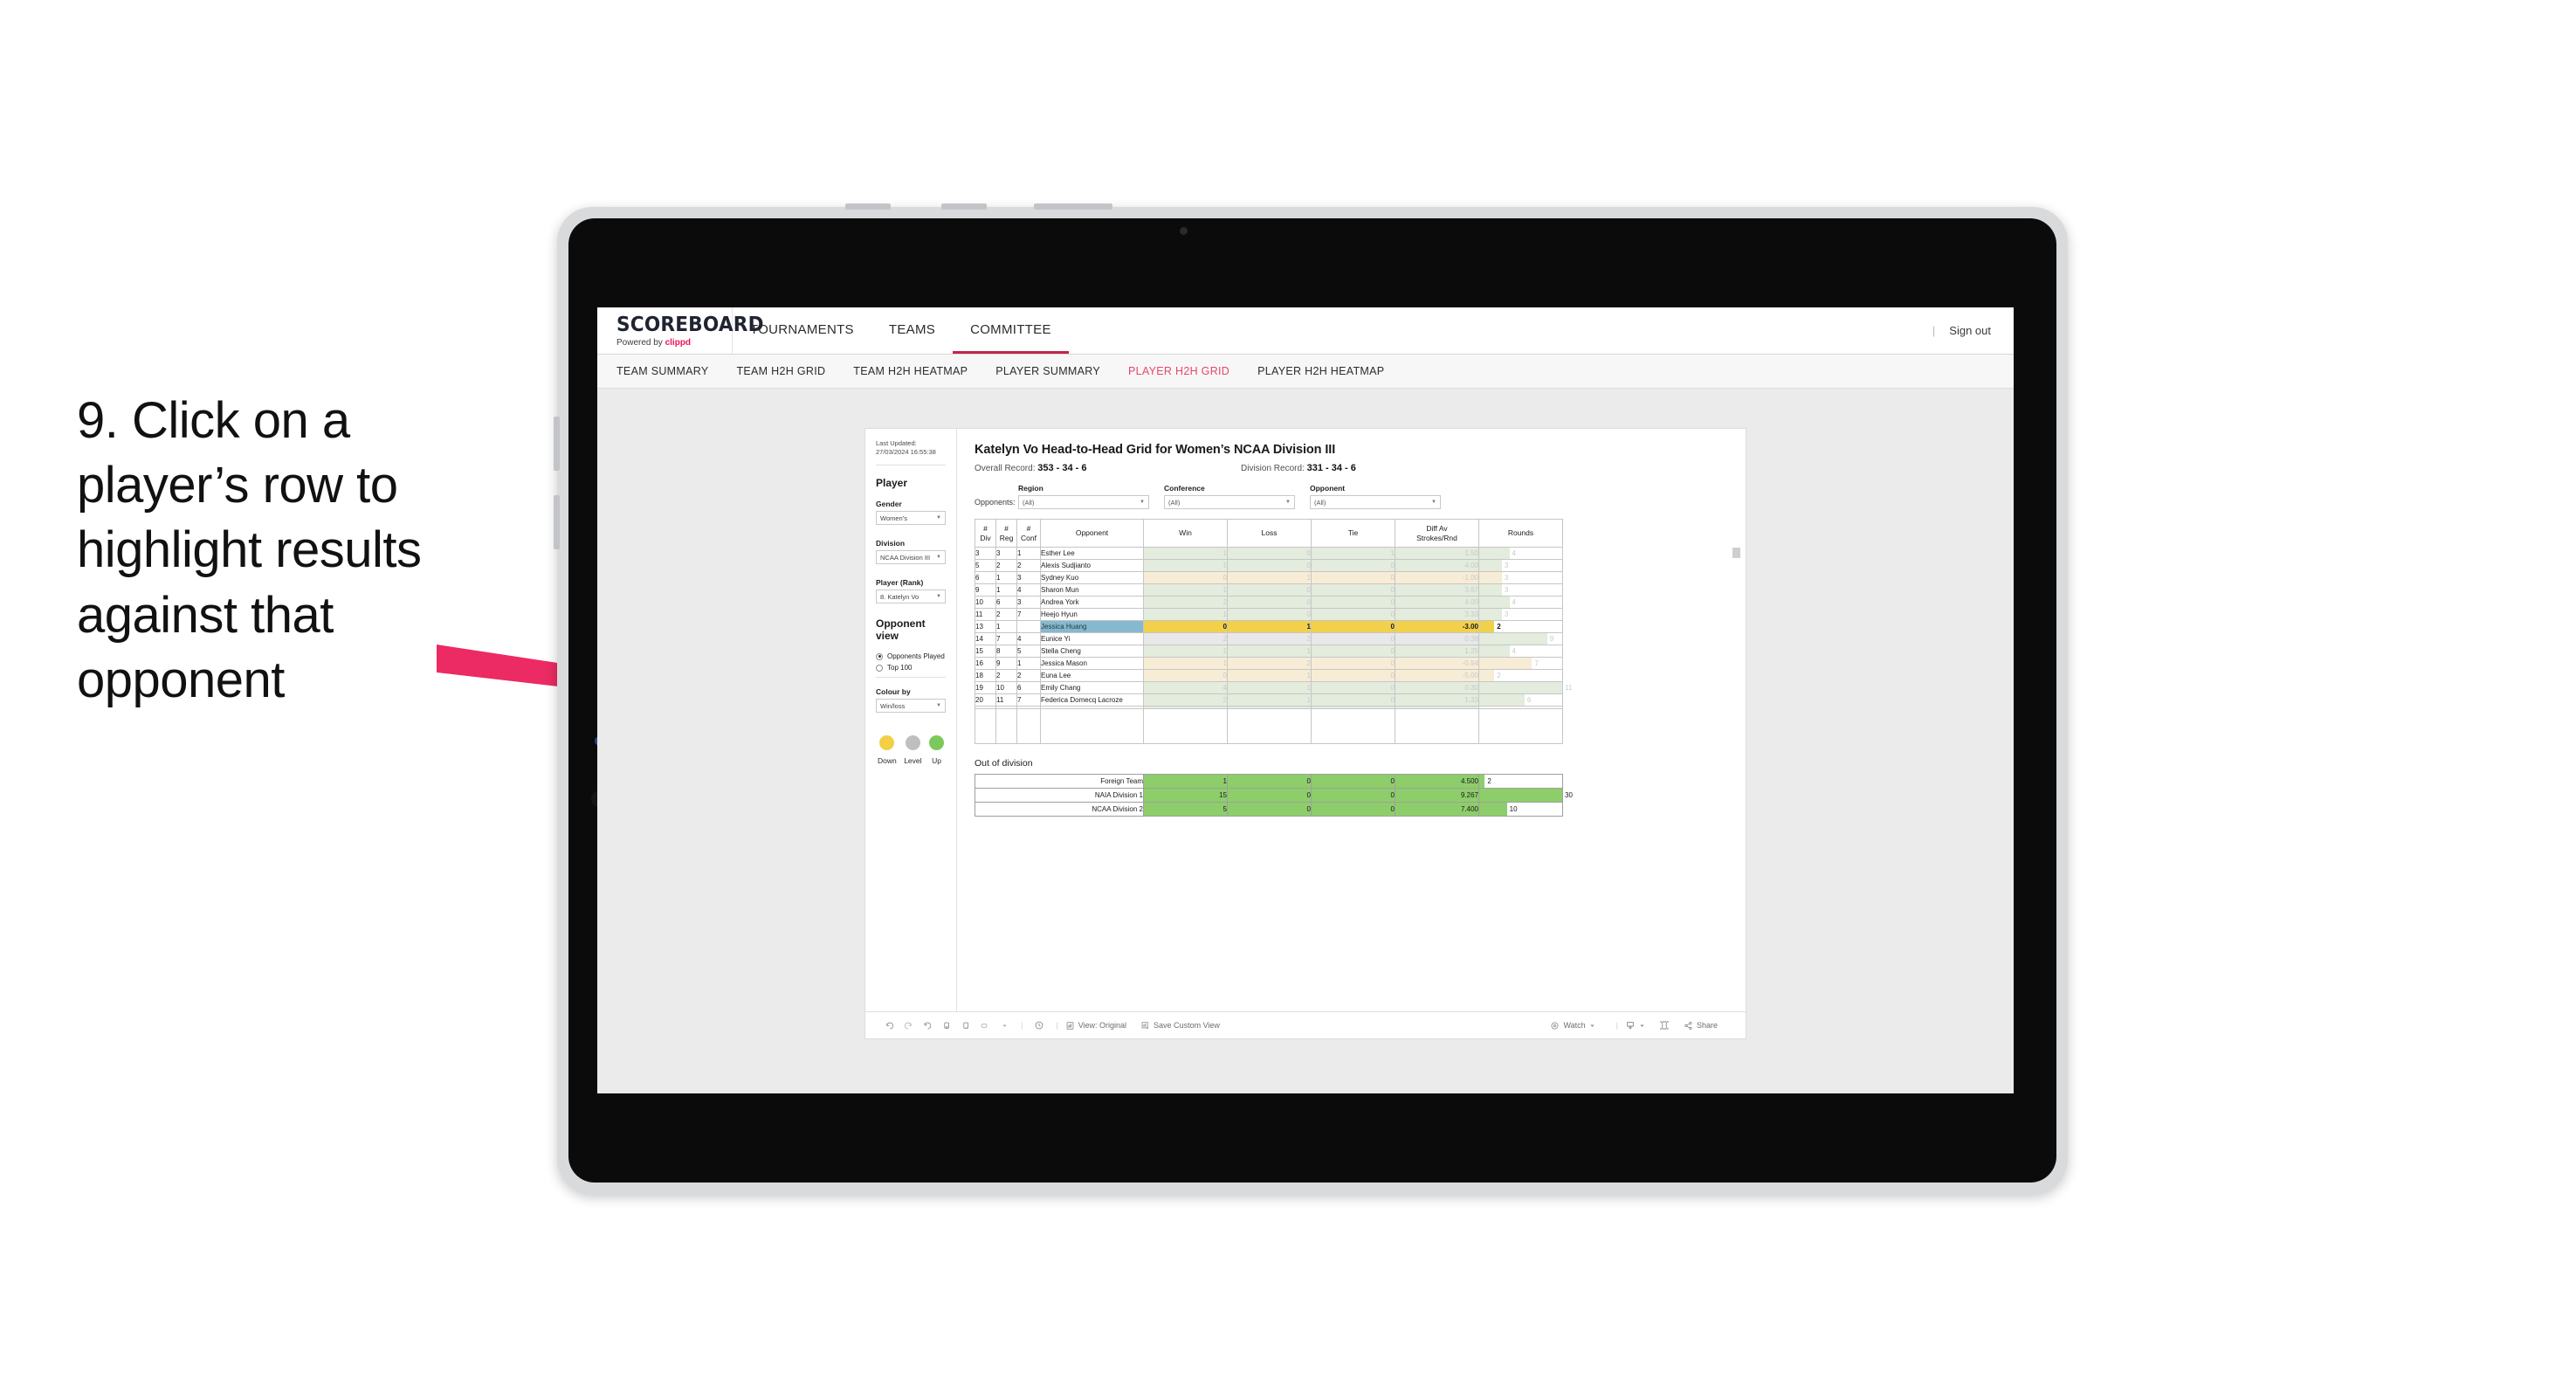 The height and width of the screenshot is (1386, 2576). What do you see at coordinates (1269, 782) in the screenshot?
I see `out-of-division-row: Foreign Team 1 0 0 4.500 2` at bounding box center [1269, 782].